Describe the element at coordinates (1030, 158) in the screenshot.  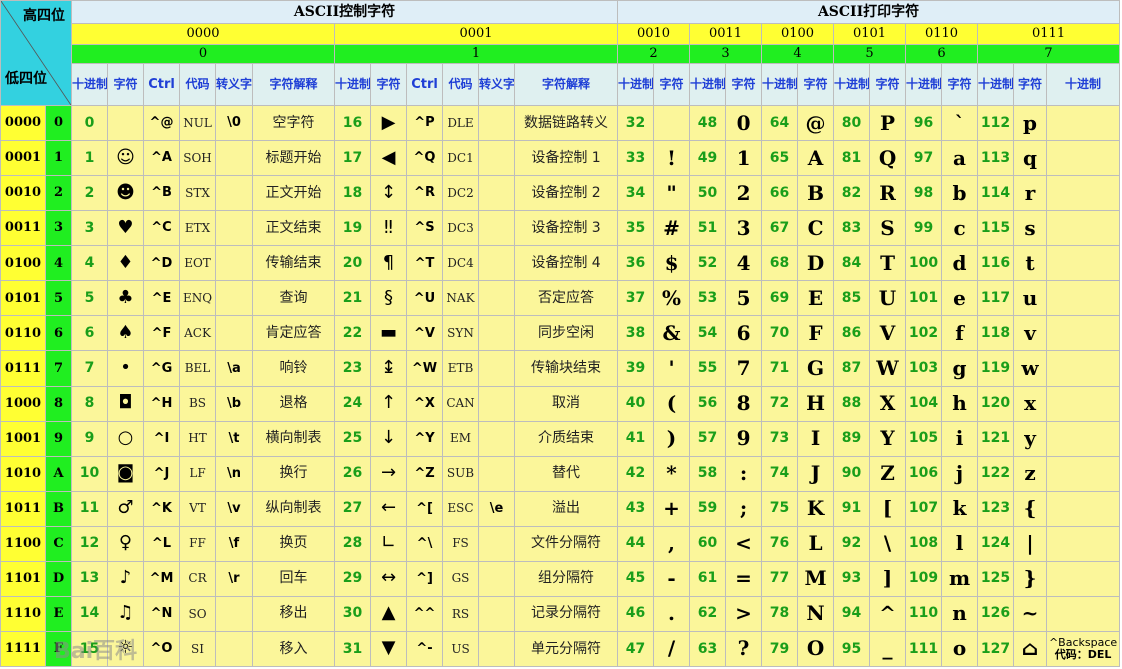
I see `cell-char: q` at that location.